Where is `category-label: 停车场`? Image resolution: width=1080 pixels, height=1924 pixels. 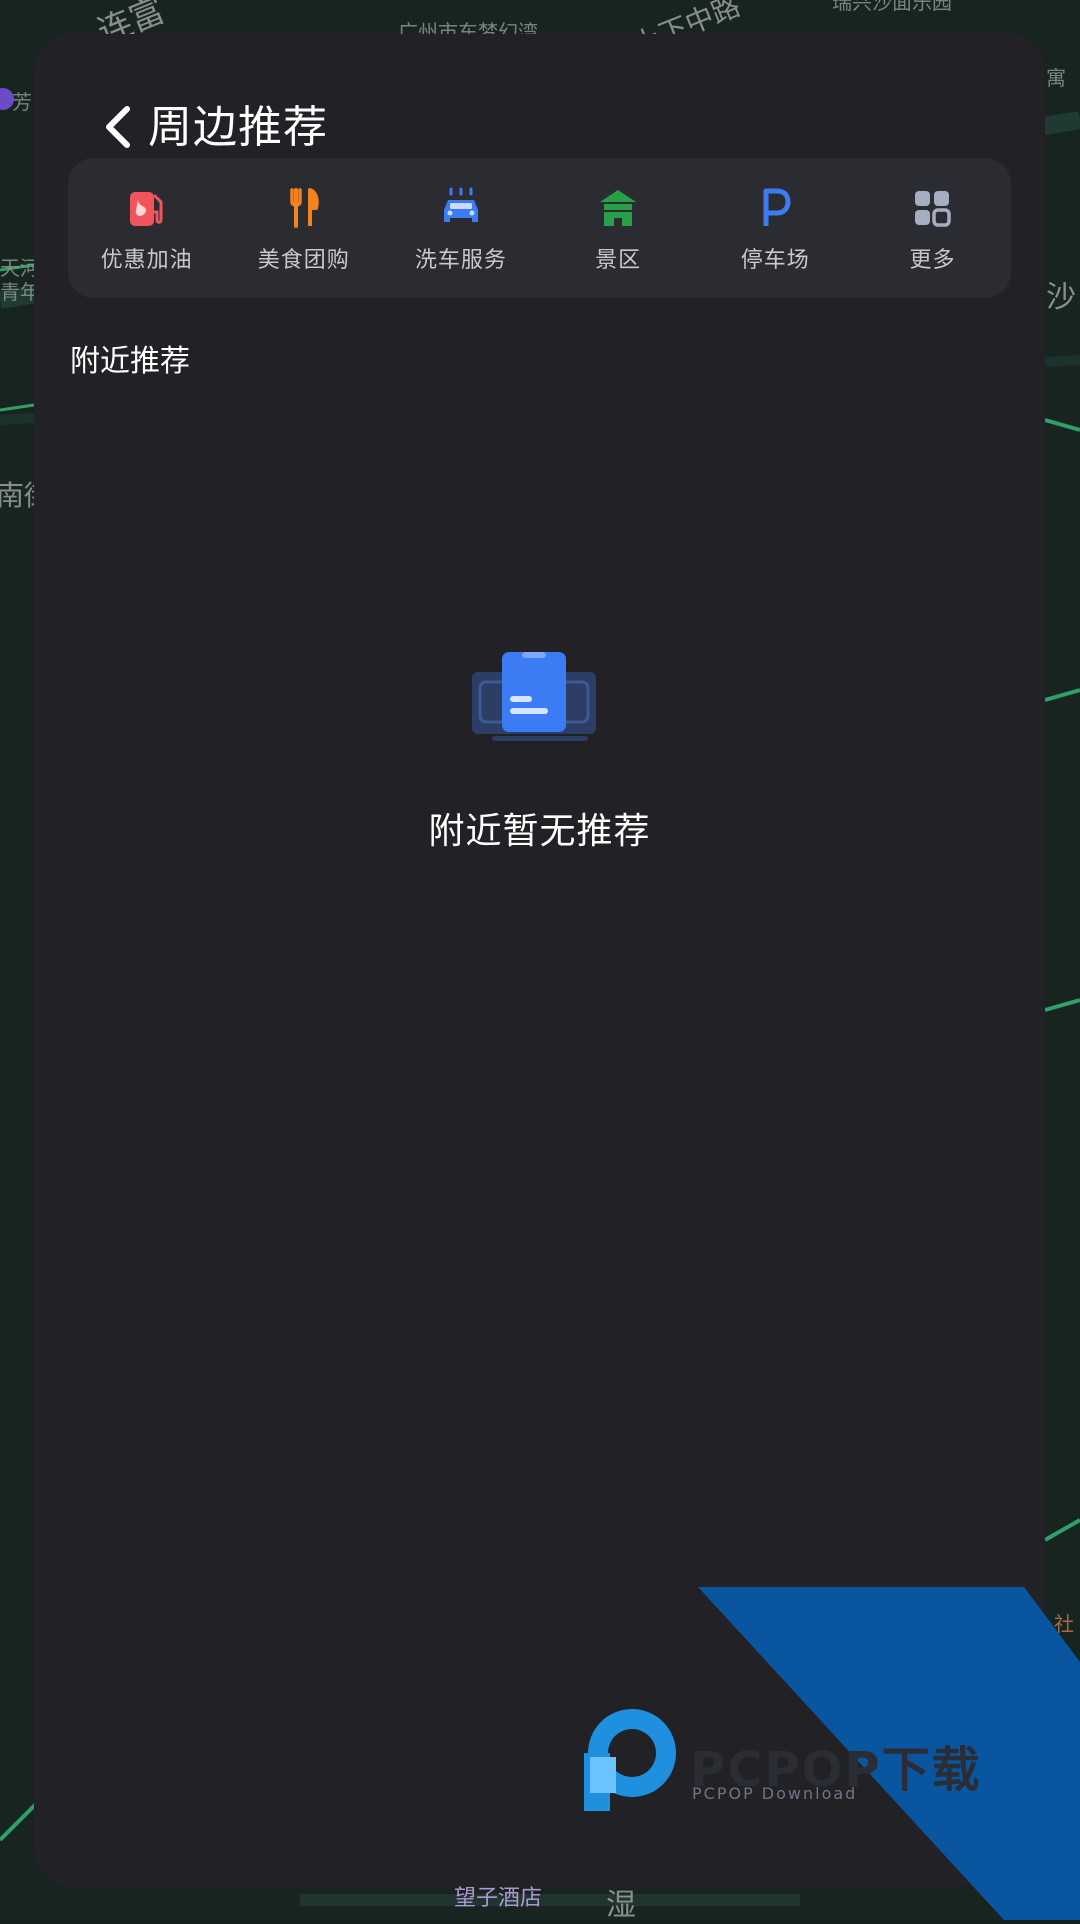 category-label: 停车场 is located at coordinates (775, 260).